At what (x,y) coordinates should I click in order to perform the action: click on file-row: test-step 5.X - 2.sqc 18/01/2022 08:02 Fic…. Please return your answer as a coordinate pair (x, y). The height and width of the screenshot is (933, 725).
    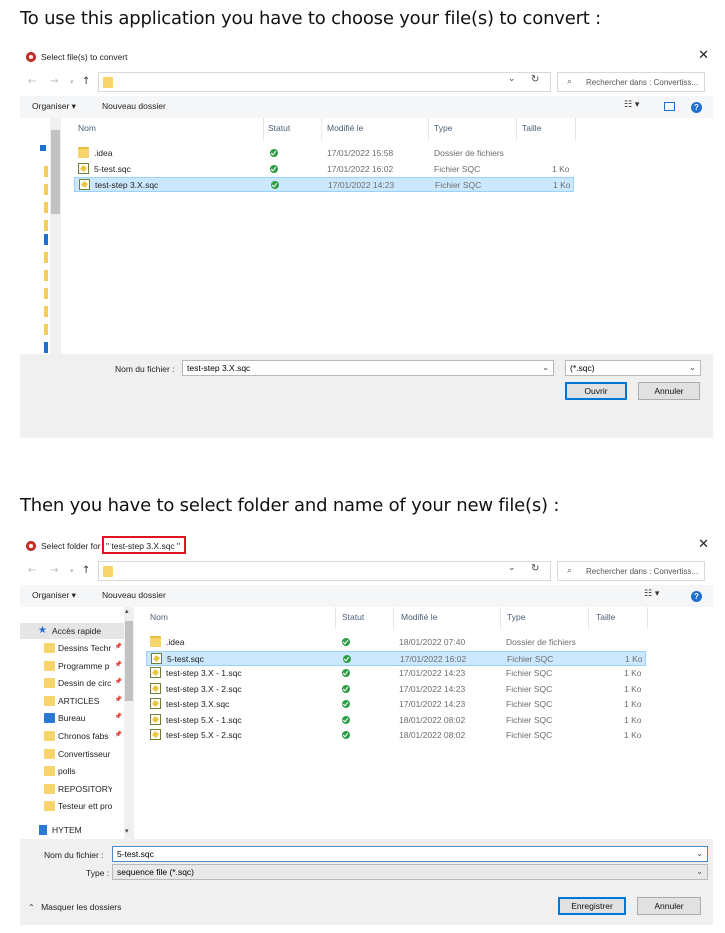
    Looking at the image, I should click on (396, 735).